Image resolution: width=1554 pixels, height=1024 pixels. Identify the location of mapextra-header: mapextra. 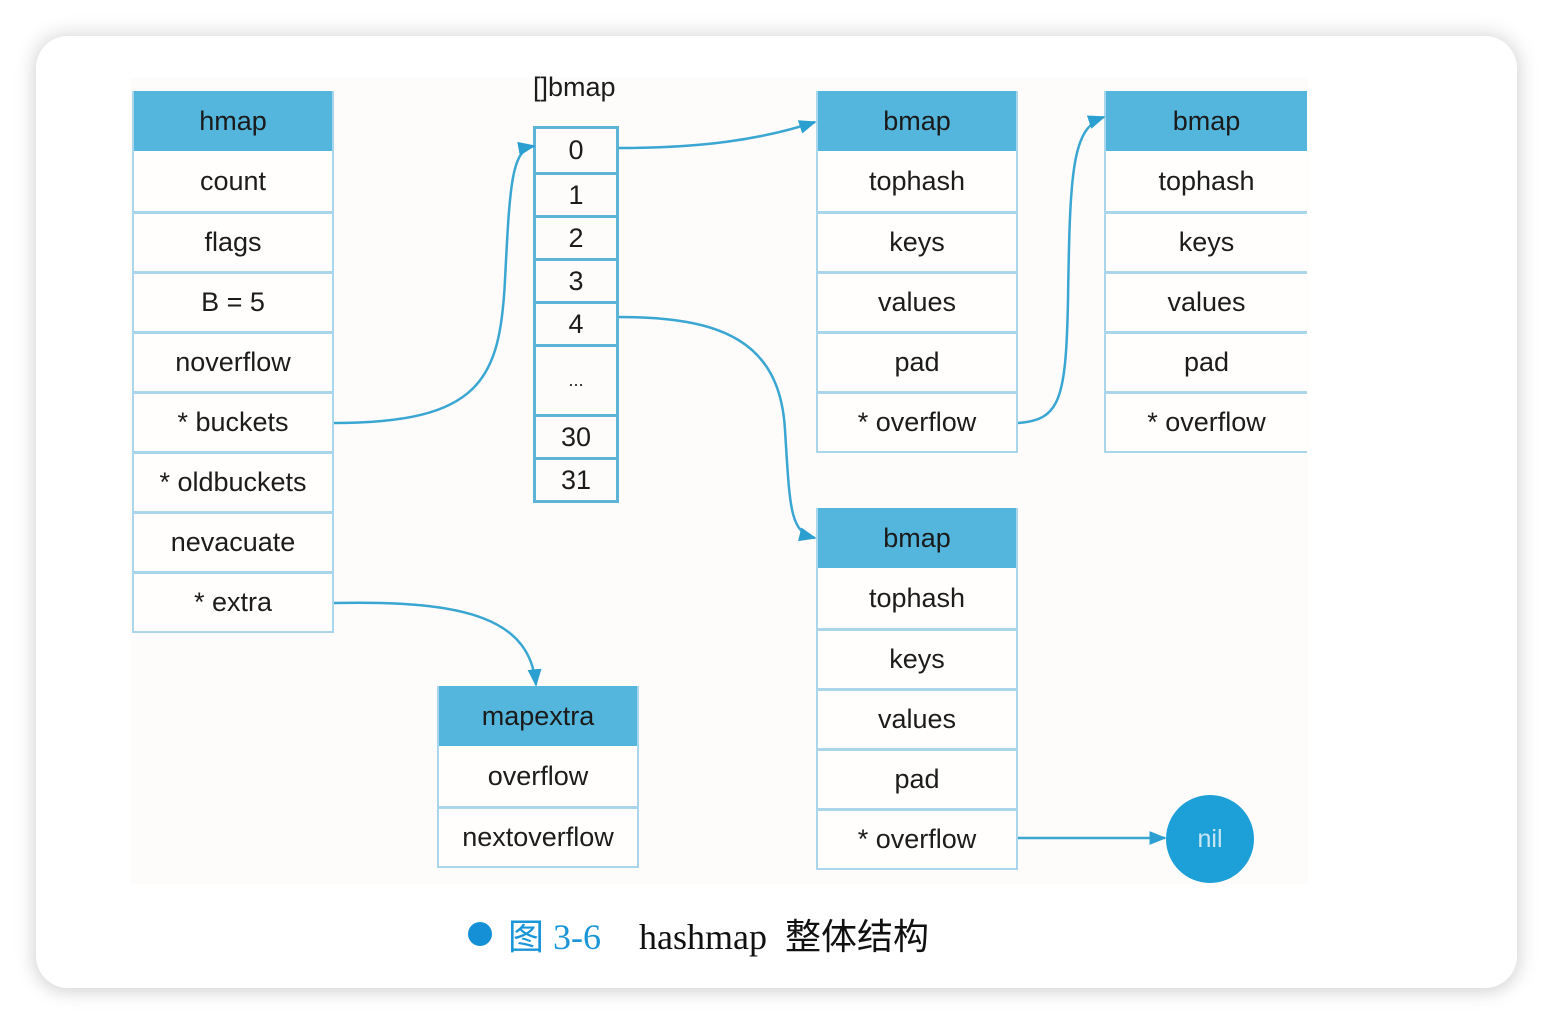
(538, 716).